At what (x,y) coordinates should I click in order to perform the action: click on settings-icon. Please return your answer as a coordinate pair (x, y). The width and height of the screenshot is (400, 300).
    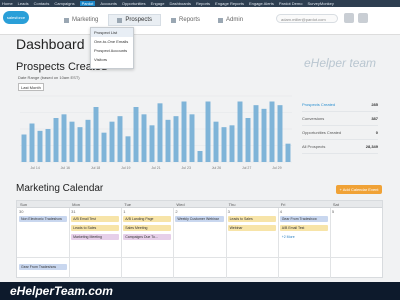
    Looking at the image, I should click on (363, 18).